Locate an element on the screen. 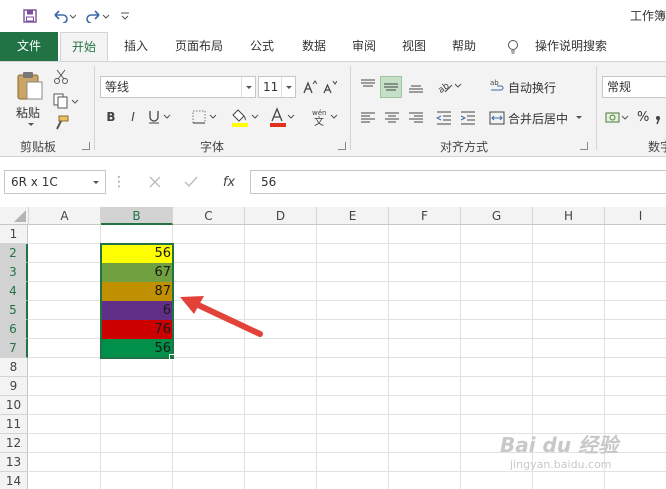  alignment-launcher is located at coordinates (584, 146).